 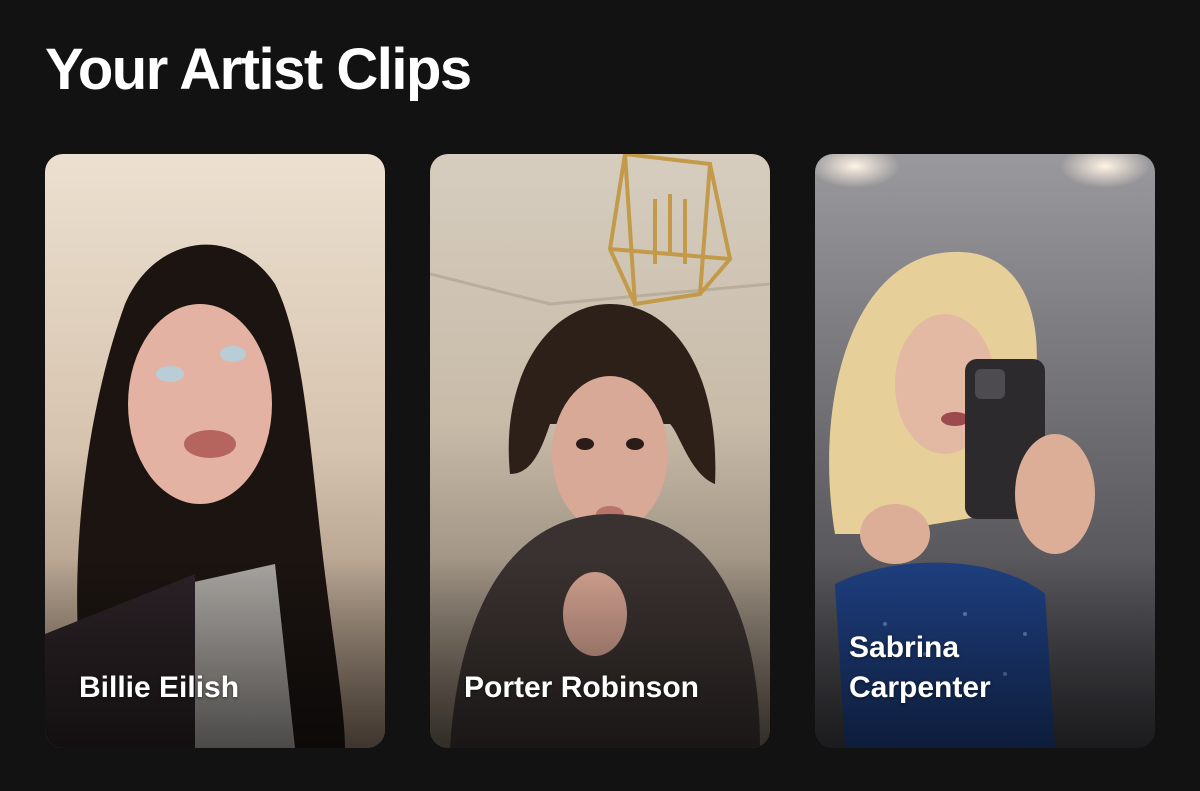 What do you see at coordinates (258, 69) in the screenshot?
I see `section-title: Your Artist Clips` at bounding box center [258, 69].